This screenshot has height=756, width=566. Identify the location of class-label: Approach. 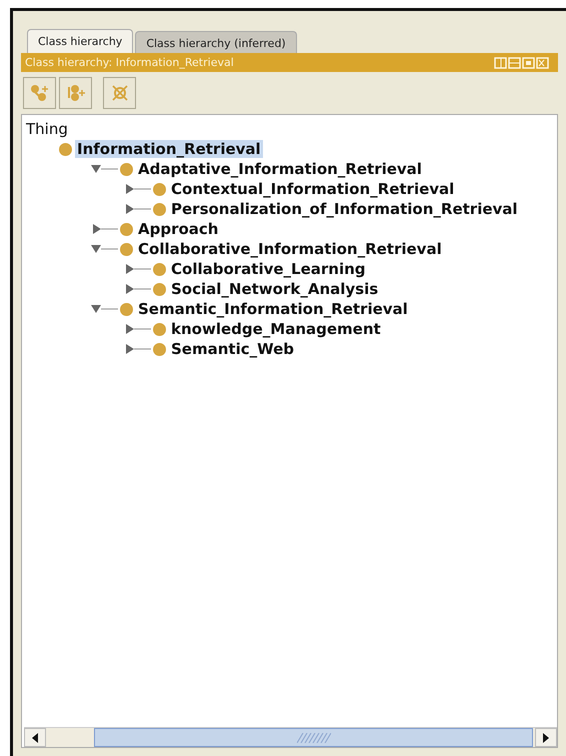
(178, 229).